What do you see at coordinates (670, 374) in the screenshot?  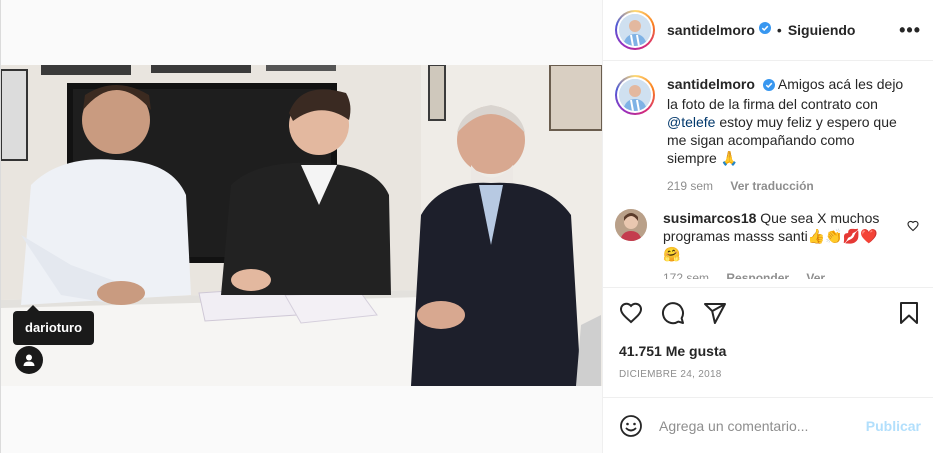 I see `post-date: DICIEMBRE 24, 2018` at bounding box center [670, 374].